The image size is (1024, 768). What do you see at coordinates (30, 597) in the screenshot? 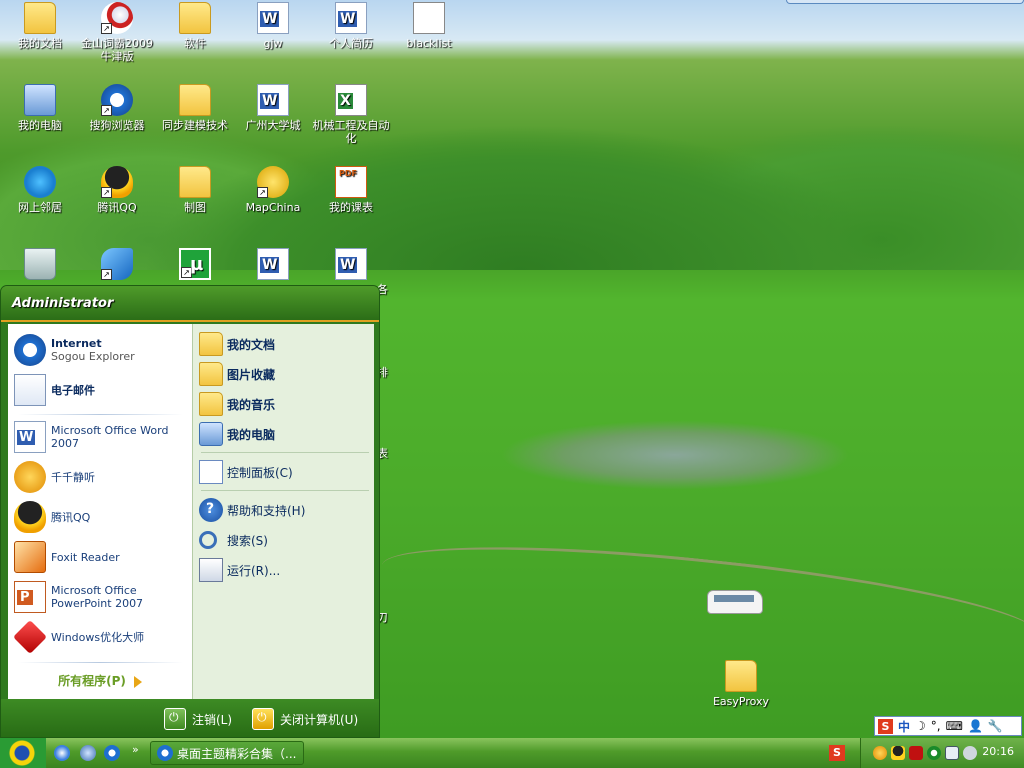
I see `powerpoint-icon` at bounding box center [30, 597].